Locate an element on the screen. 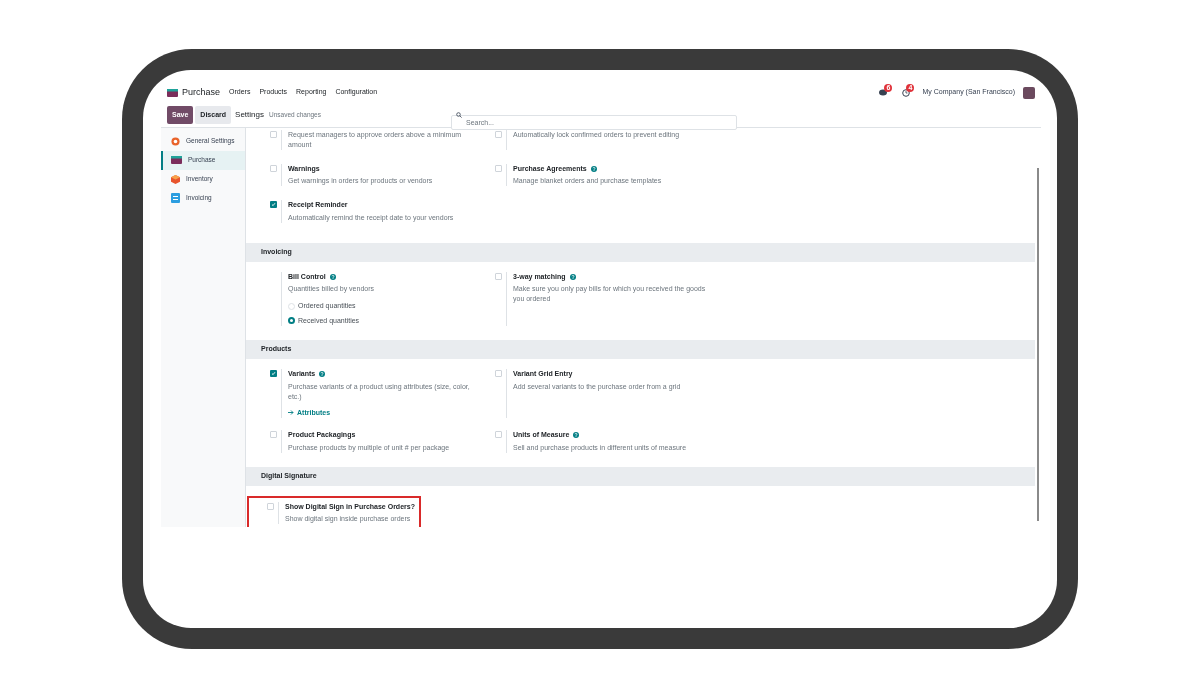 Image resolution: width=1200 pixels, height=697 pixels. arrow-icon is located at coordinates (291, 413).